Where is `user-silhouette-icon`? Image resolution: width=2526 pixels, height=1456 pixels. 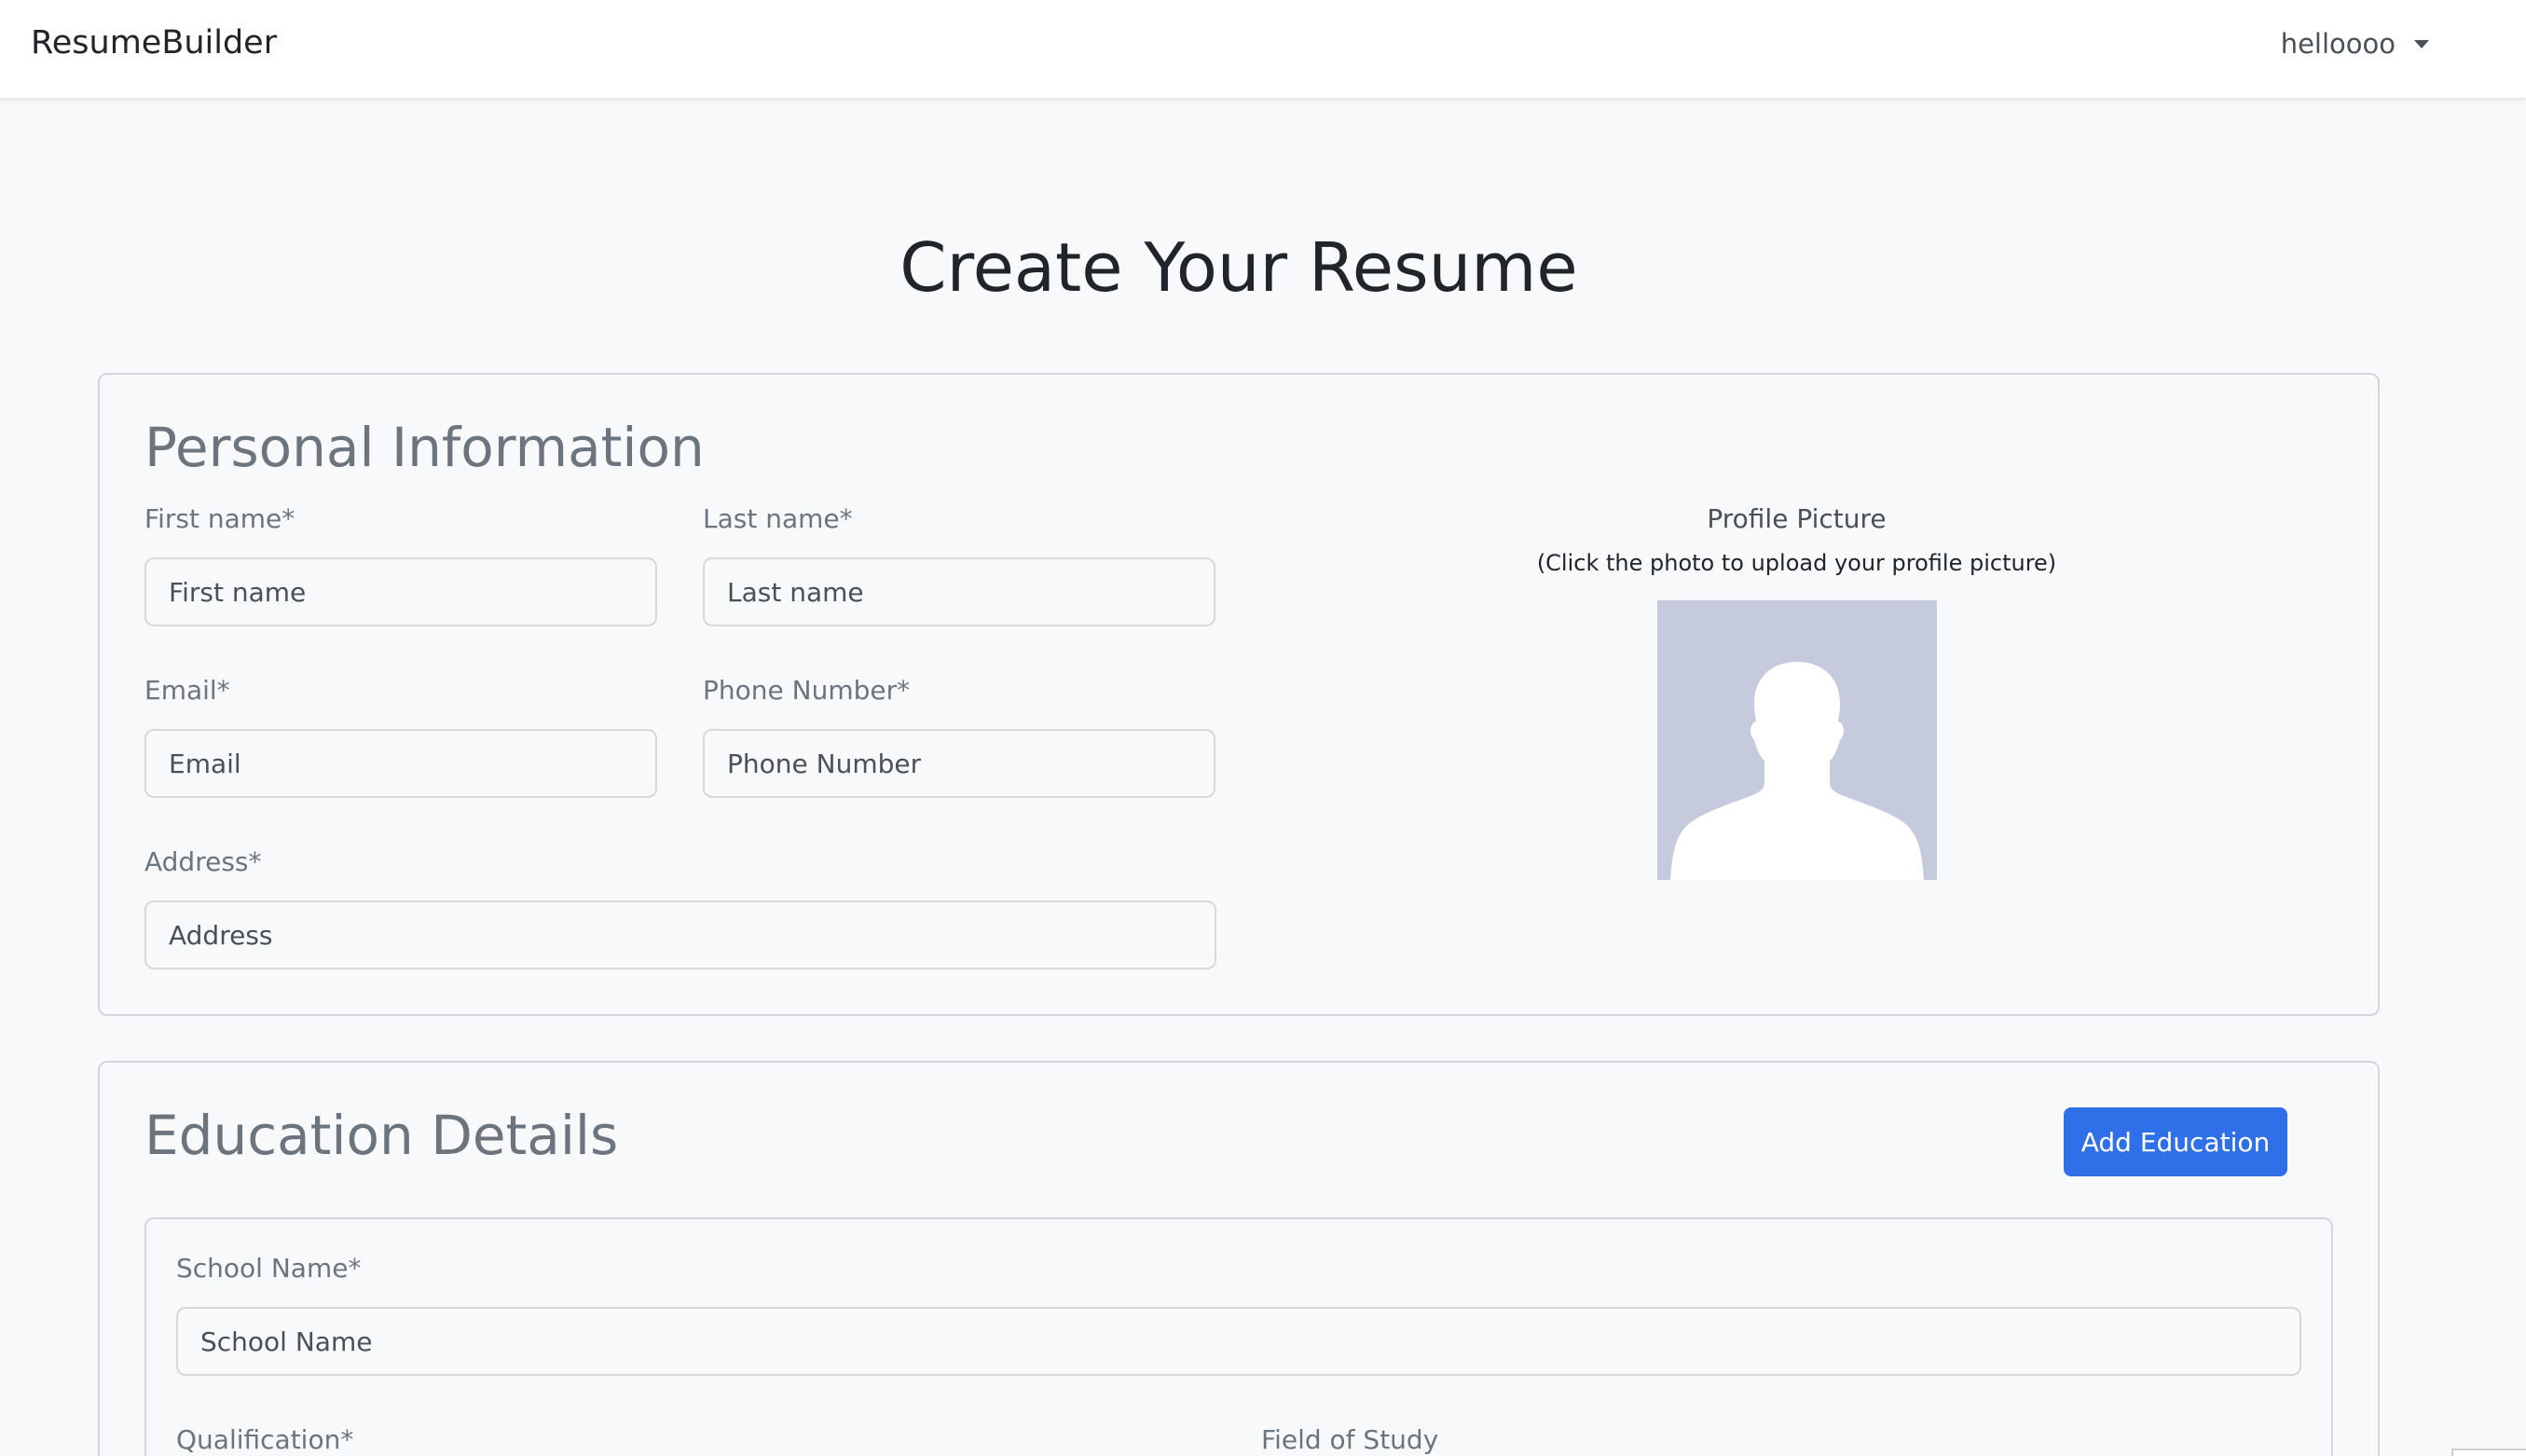 user-silhouette-icon is located at coordinates (1797, 771).